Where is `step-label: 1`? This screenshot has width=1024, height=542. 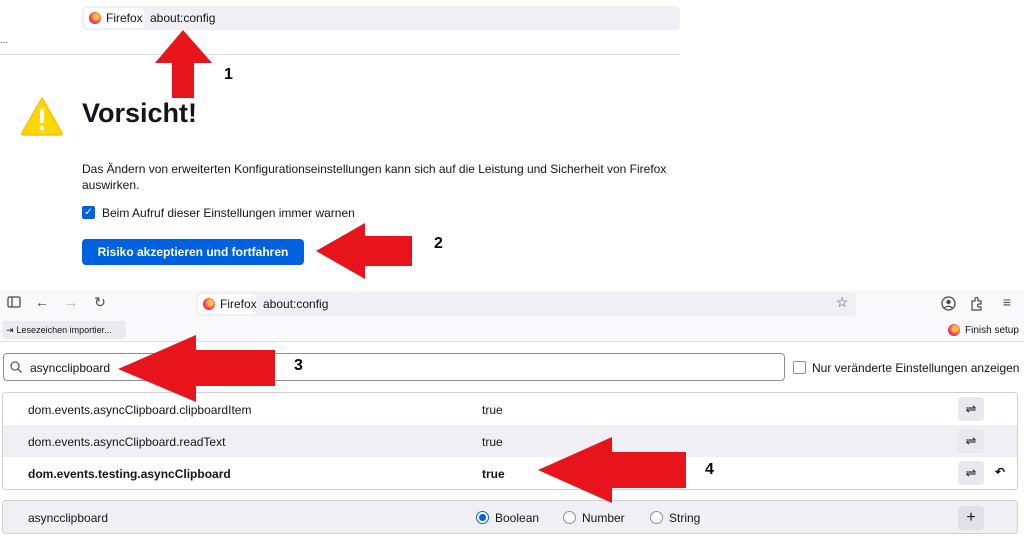 step-label: 1 is located at coordinates (228, 74).